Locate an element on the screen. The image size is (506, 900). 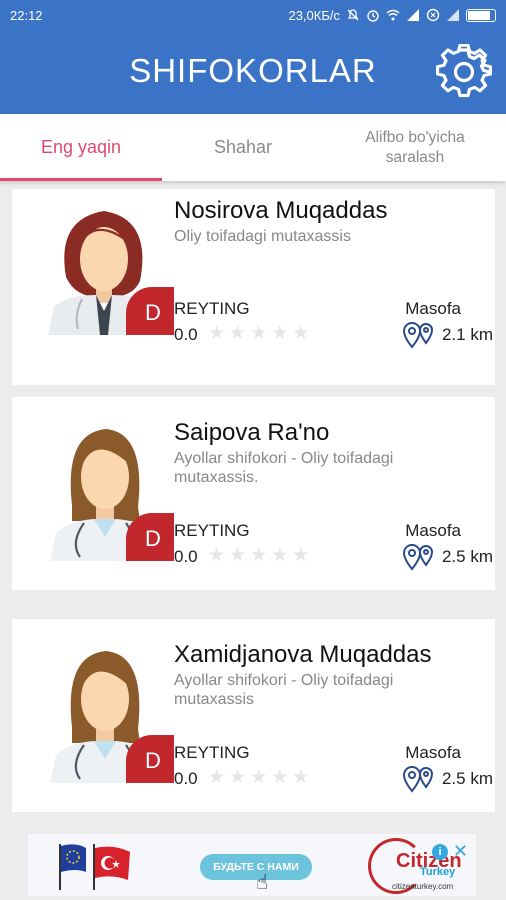
ad-url: citizenturkey.com is located at coordinates (423, 886).